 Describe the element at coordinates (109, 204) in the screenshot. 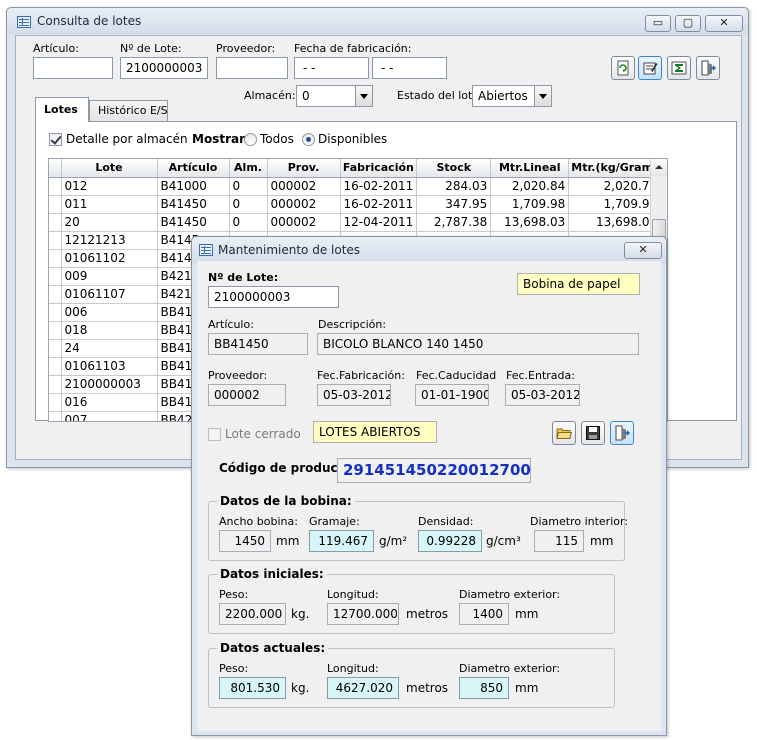

I see `table-cell: 011` at that location.